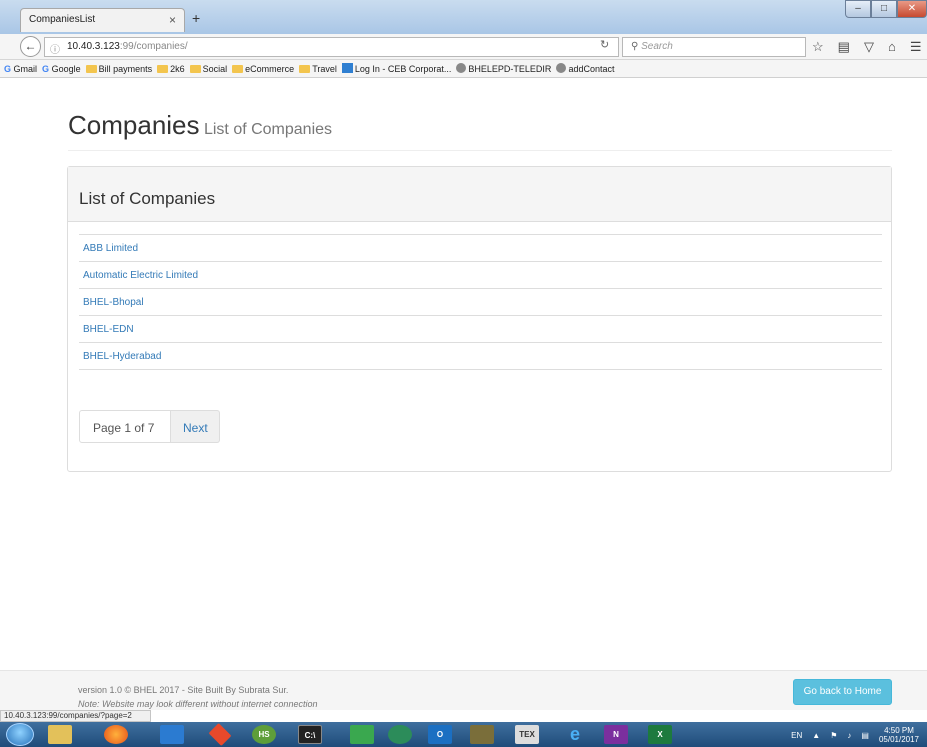  I want to click on network-icon: ▤, so click(865, 735).